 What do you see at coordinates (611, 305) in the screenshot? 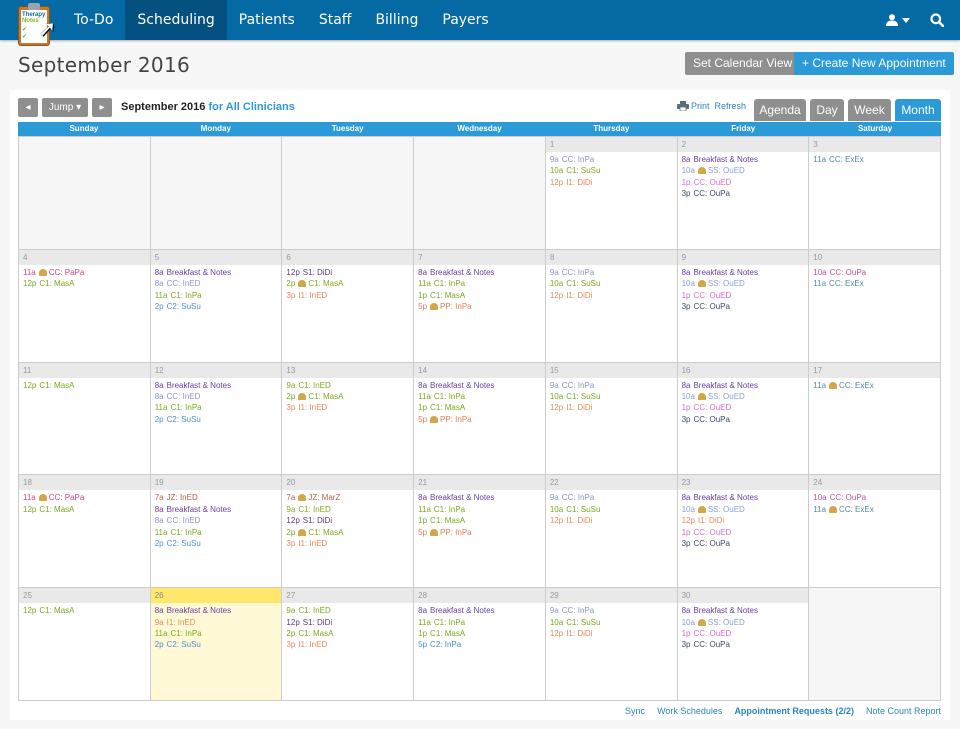
I see `day-cell-8: 8 9a CC: InPa 10a C1: SuSu 12p I1: DiDi` at bounding box center [611, 305].